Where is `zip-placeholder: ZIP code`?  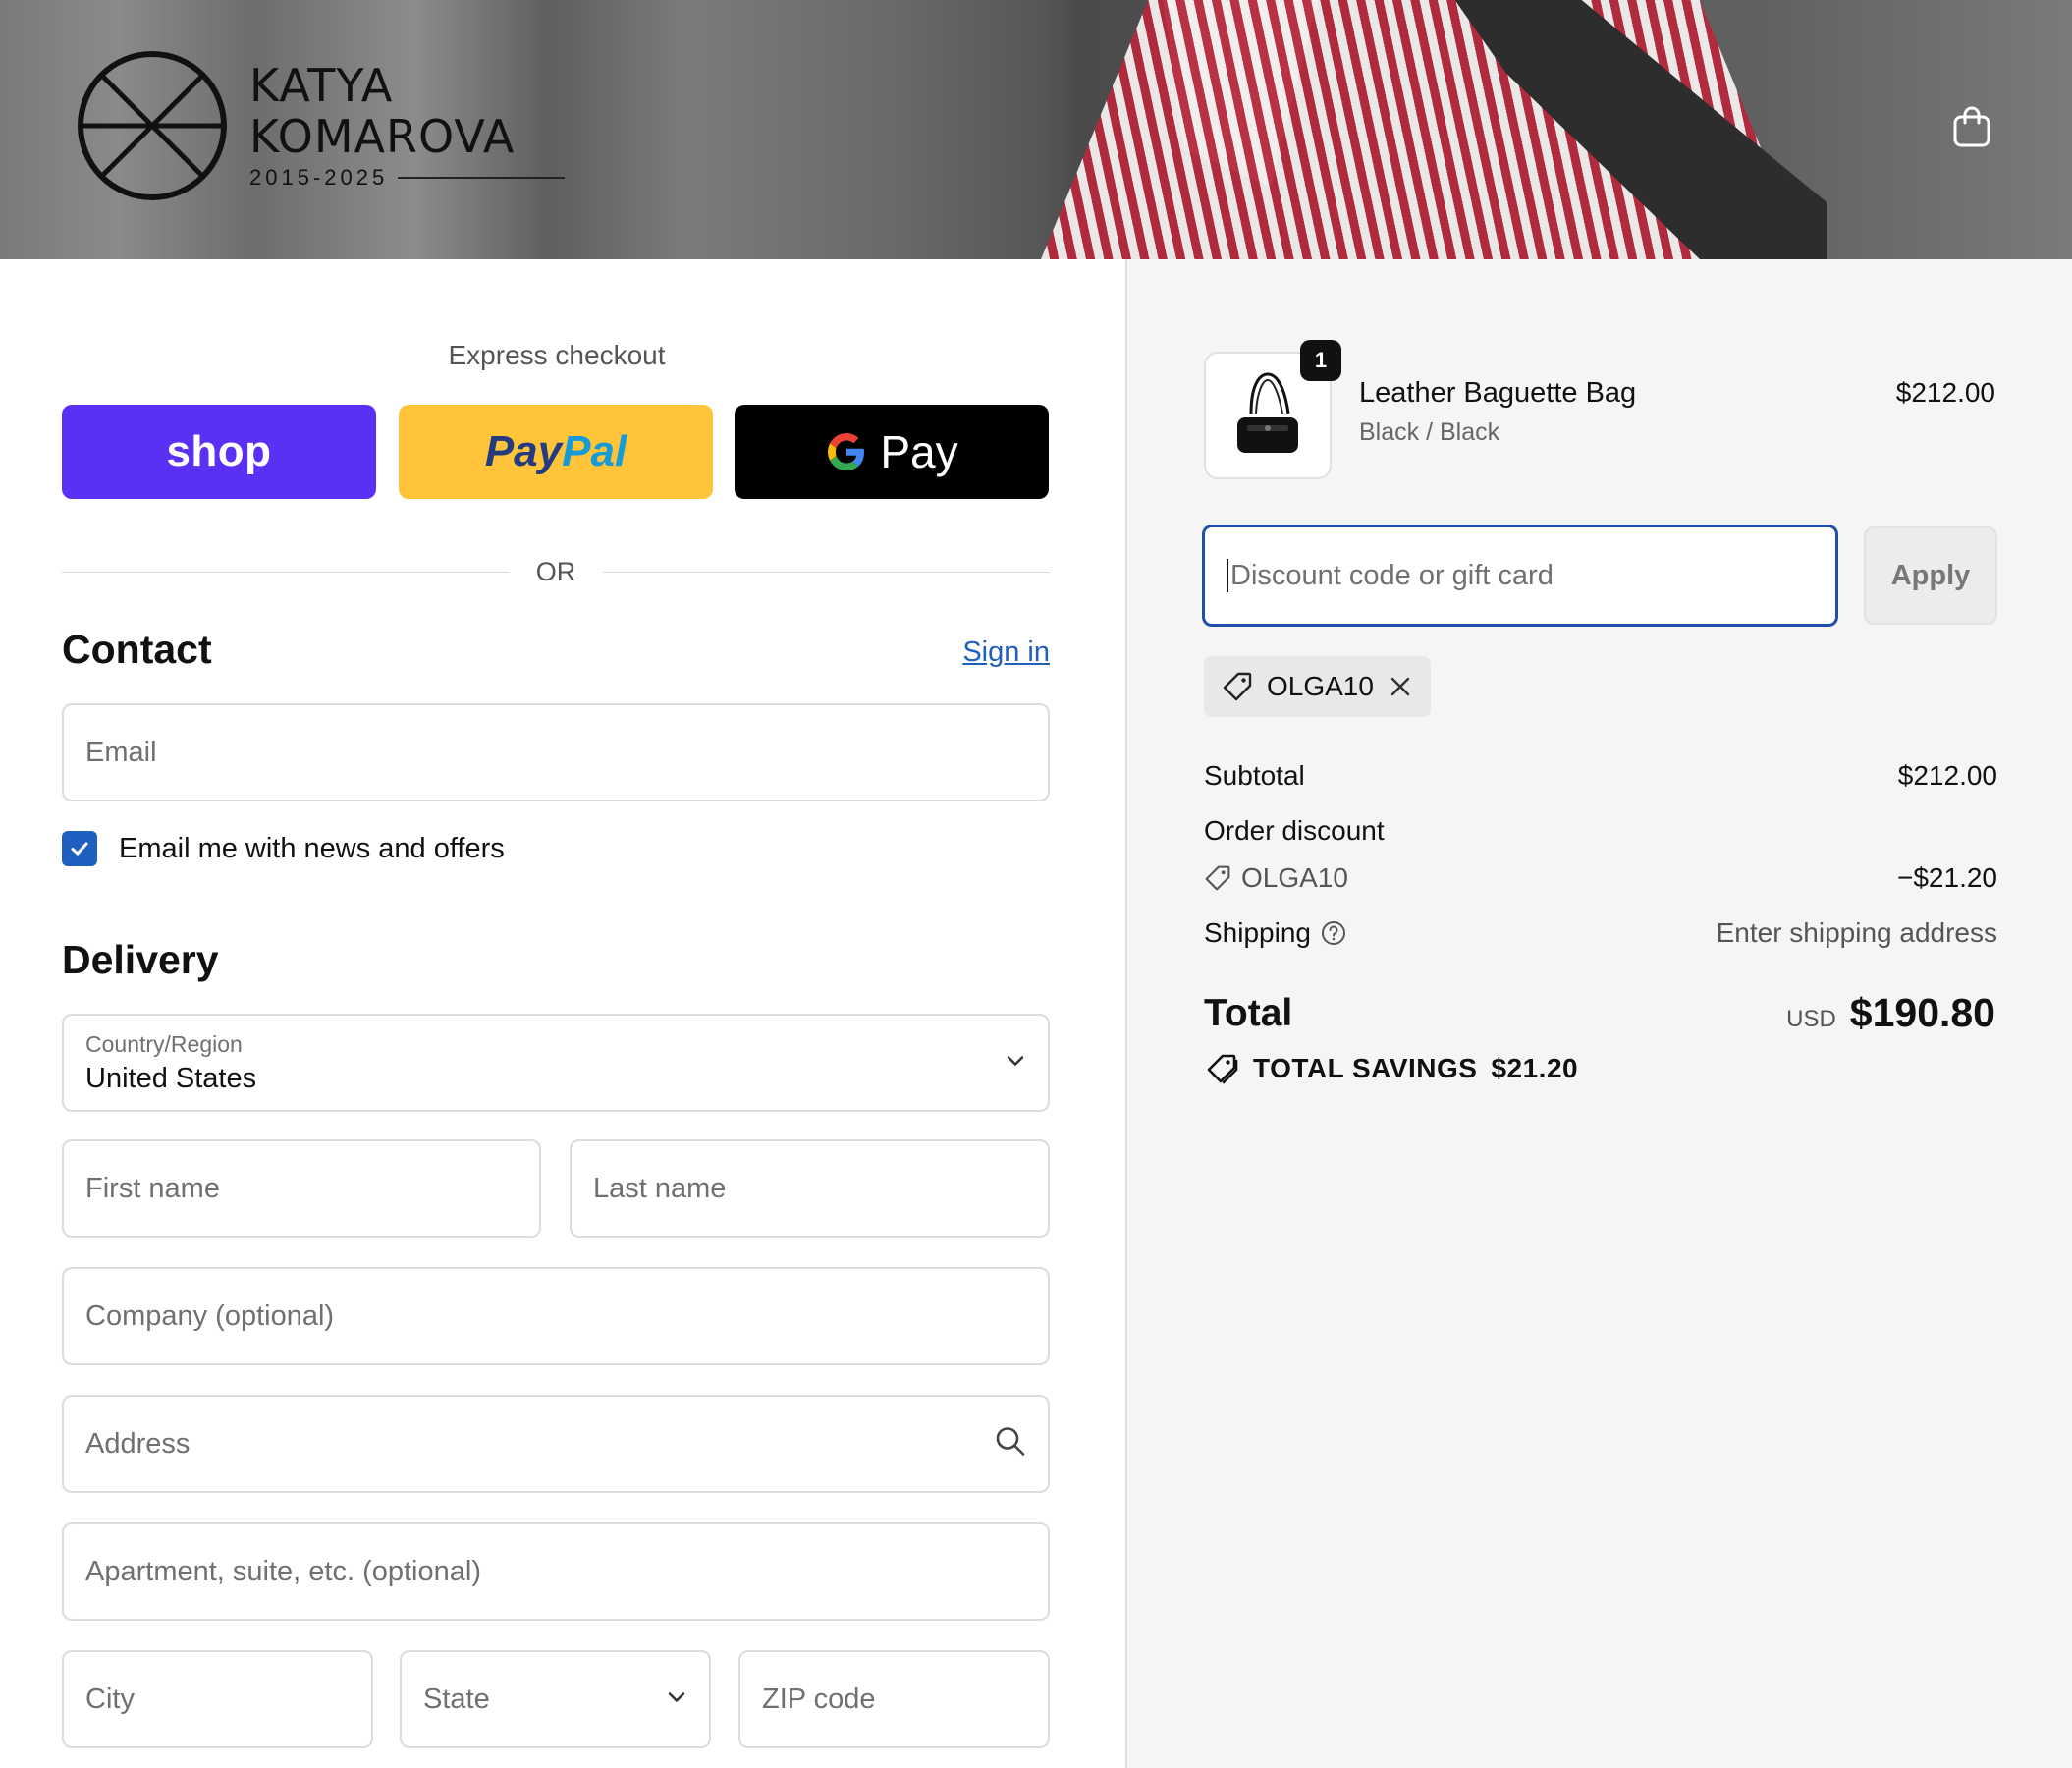
zip-placeholder: ZIP code is located at coordinates (819, 1699).